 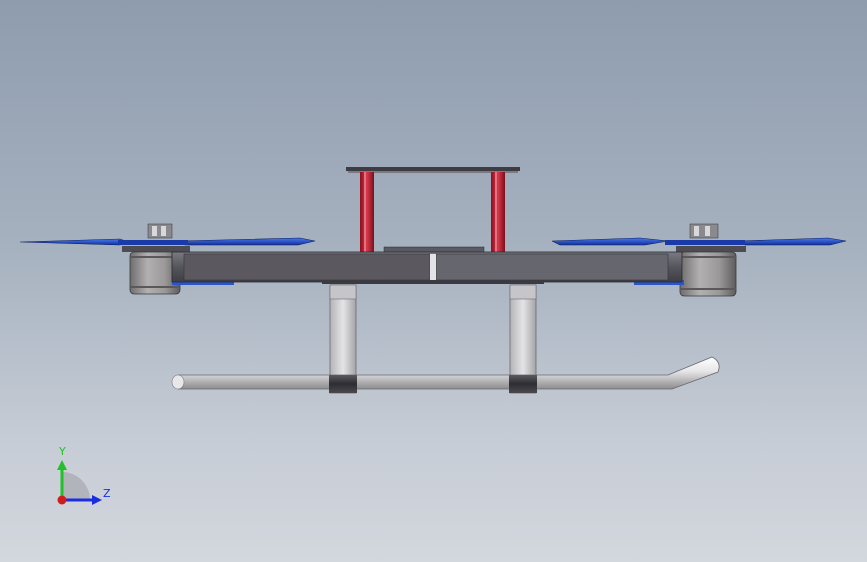 What do you see at coordinates (427, 267) in the screenshot?
I see `main-frame` at bounding box center [427, 267].